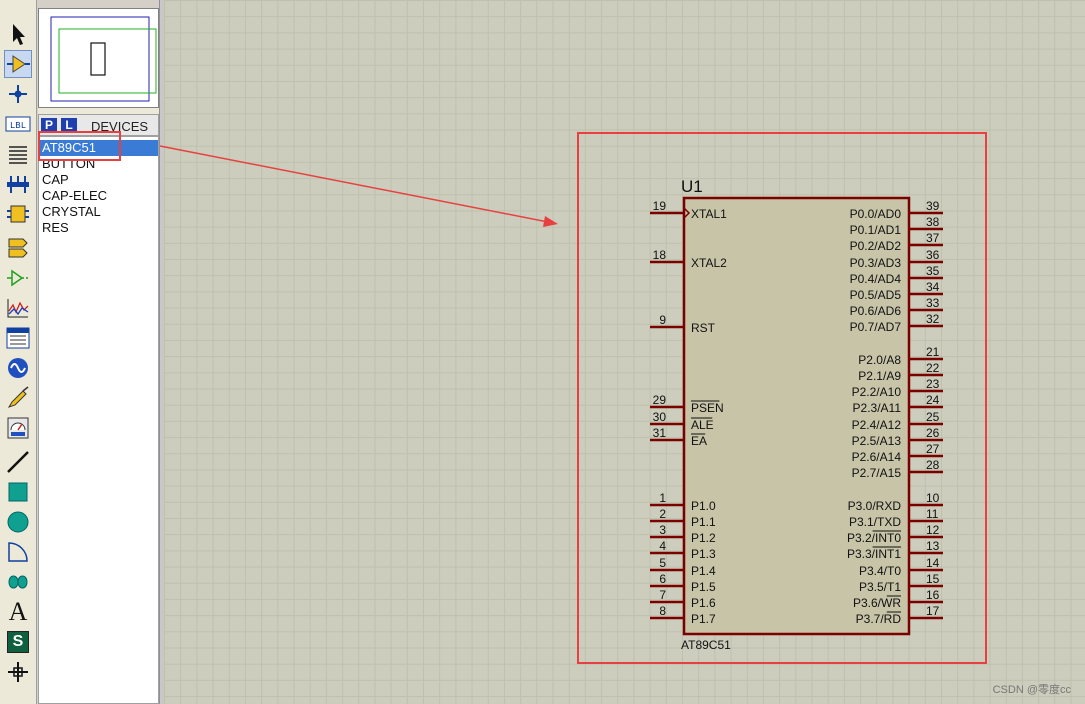 The image size is (1085, 704). I want to click on tape-recorder-tool-button, so click(18, 338).